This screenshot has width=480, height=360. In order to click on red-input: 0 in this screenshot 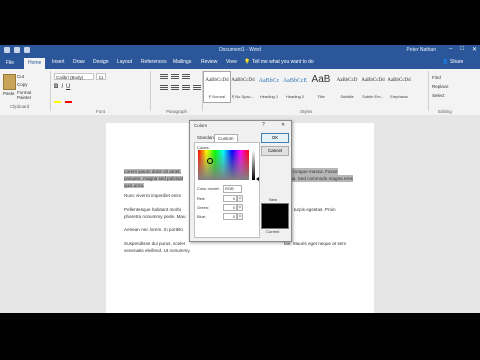, I will do `click(230, 198)`.